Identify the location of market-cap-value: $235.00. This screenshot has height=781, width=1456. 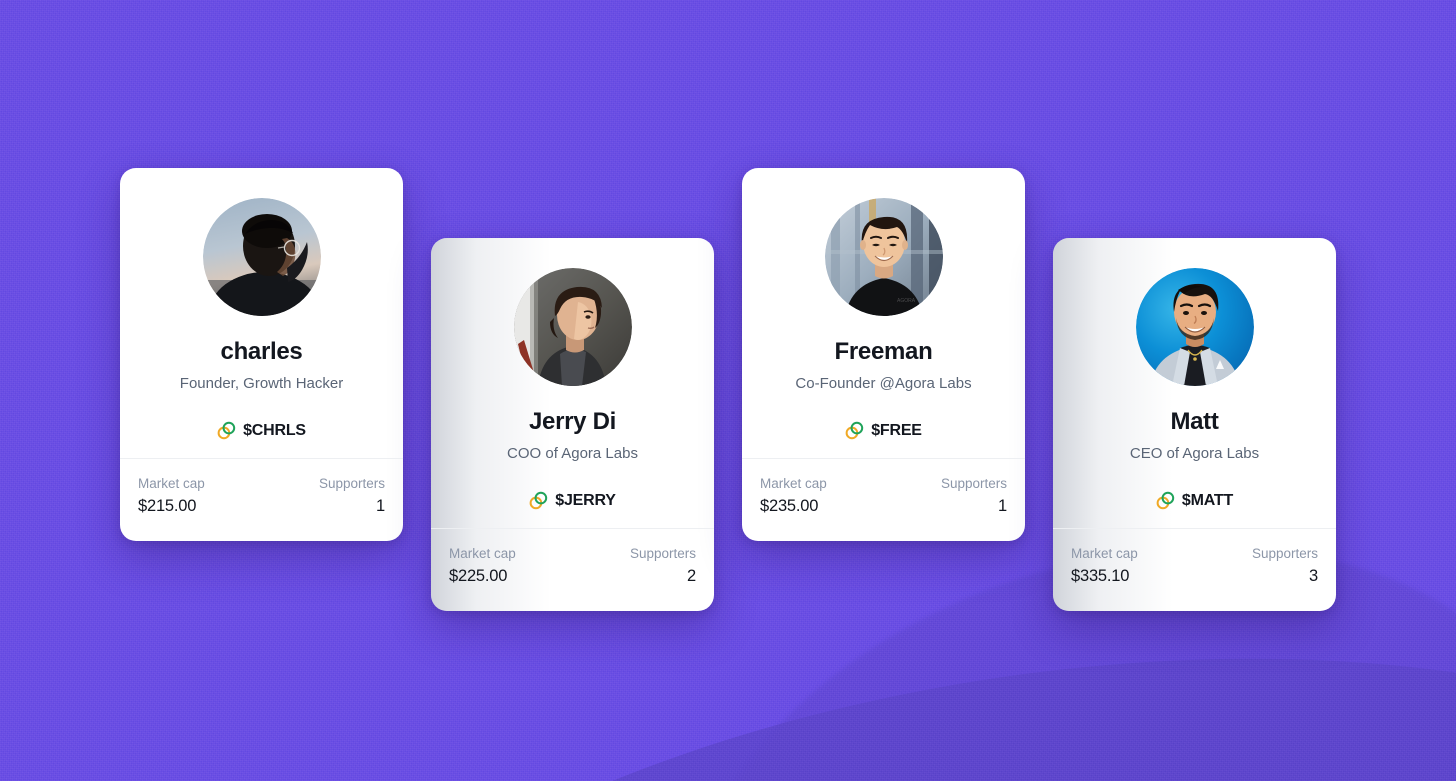
(789, 506).